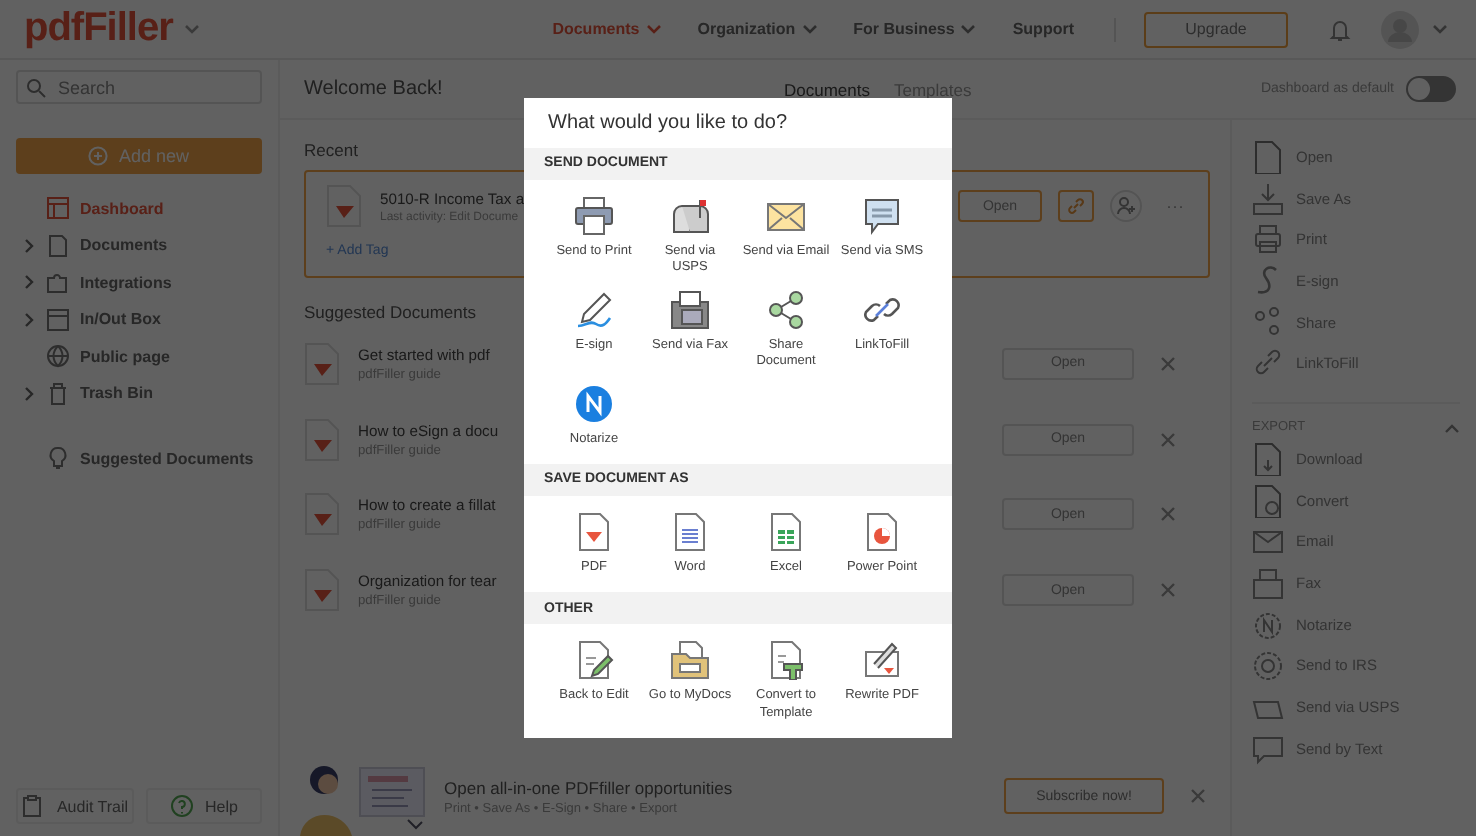 Image resolution: width=1476 pixels, height=836 pixels. Describe the element at coordinates (390, 314) in the screenshot. I see `section-heading: Suggested Documents` at that location.